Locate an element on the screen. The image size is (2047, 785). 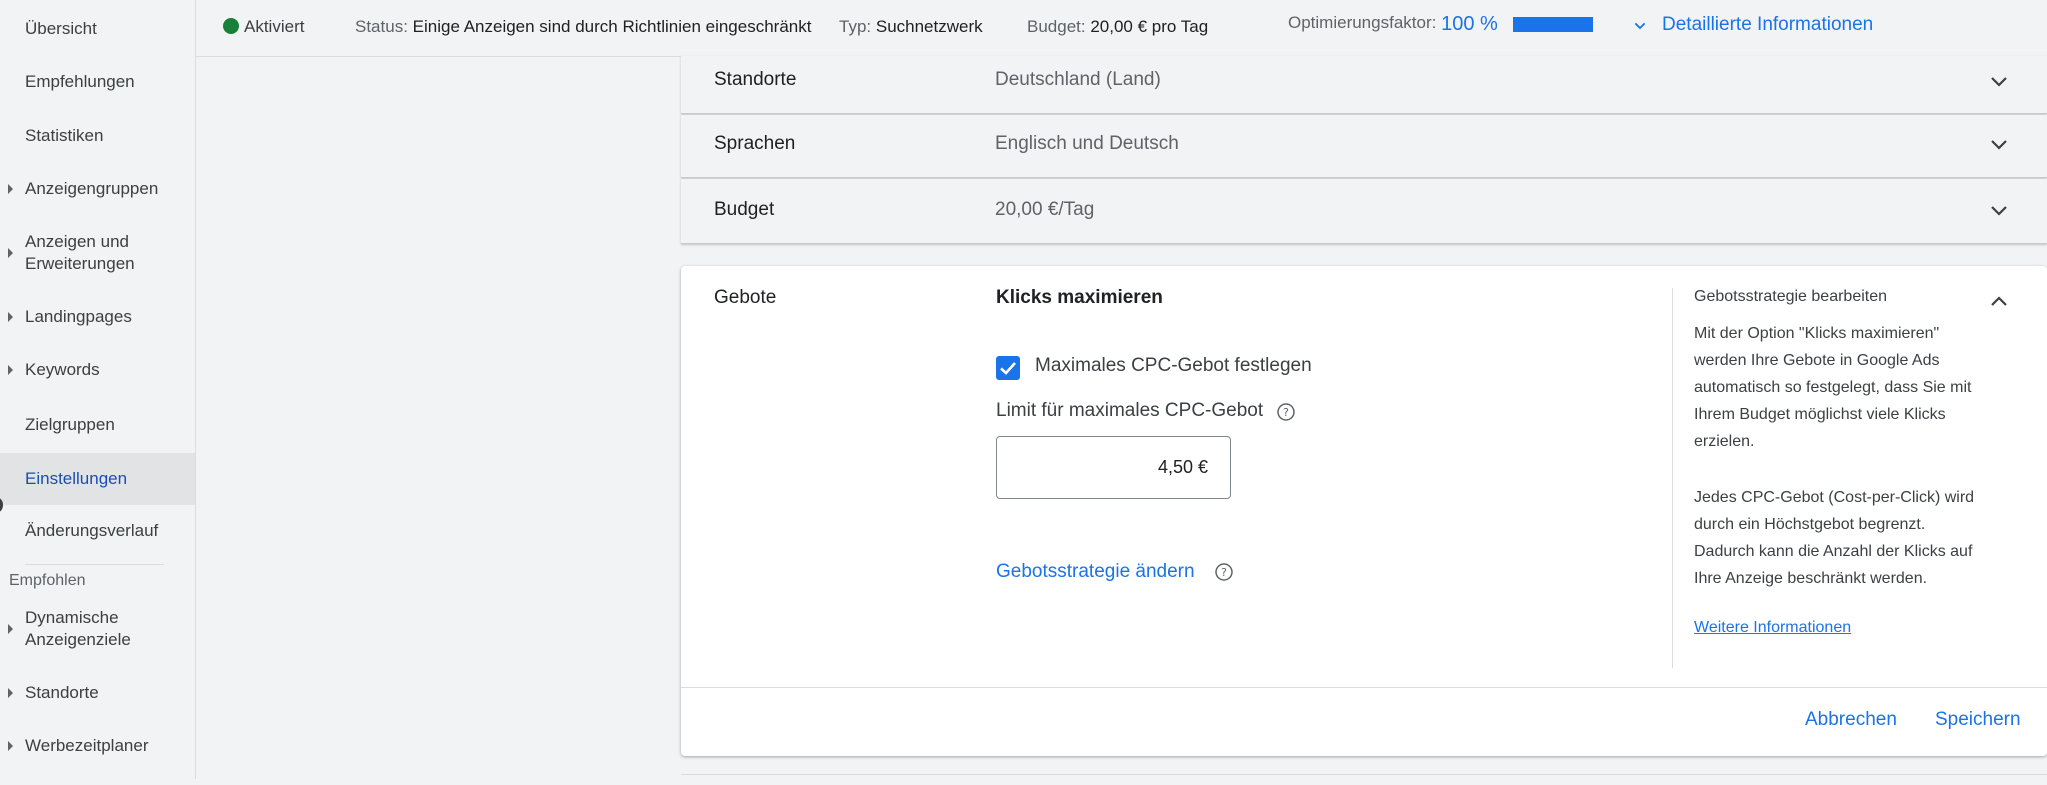
sidebar-item-change-history: Änderungsverlauf is located at coordinates (97, 531).